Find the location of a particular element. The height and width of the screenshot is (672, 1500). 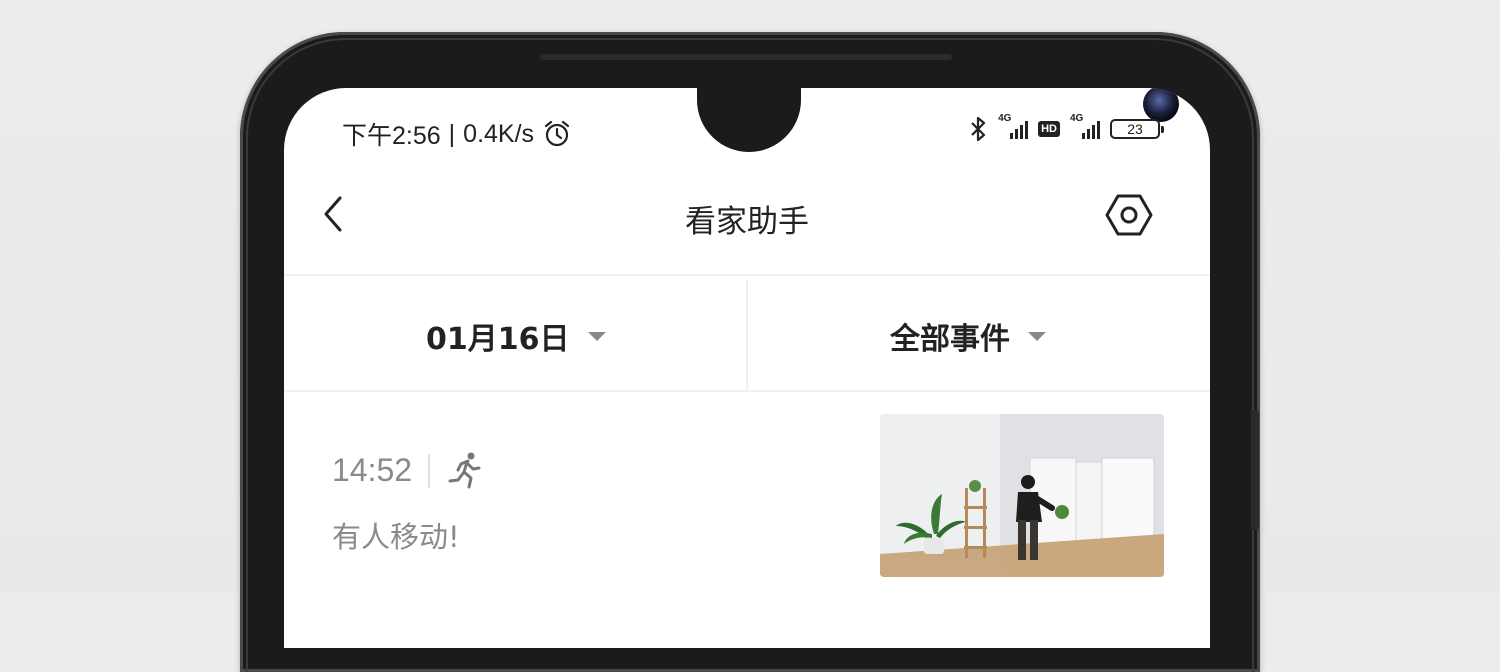

sim1-label: 4G is located at coordinates (1005, 118).